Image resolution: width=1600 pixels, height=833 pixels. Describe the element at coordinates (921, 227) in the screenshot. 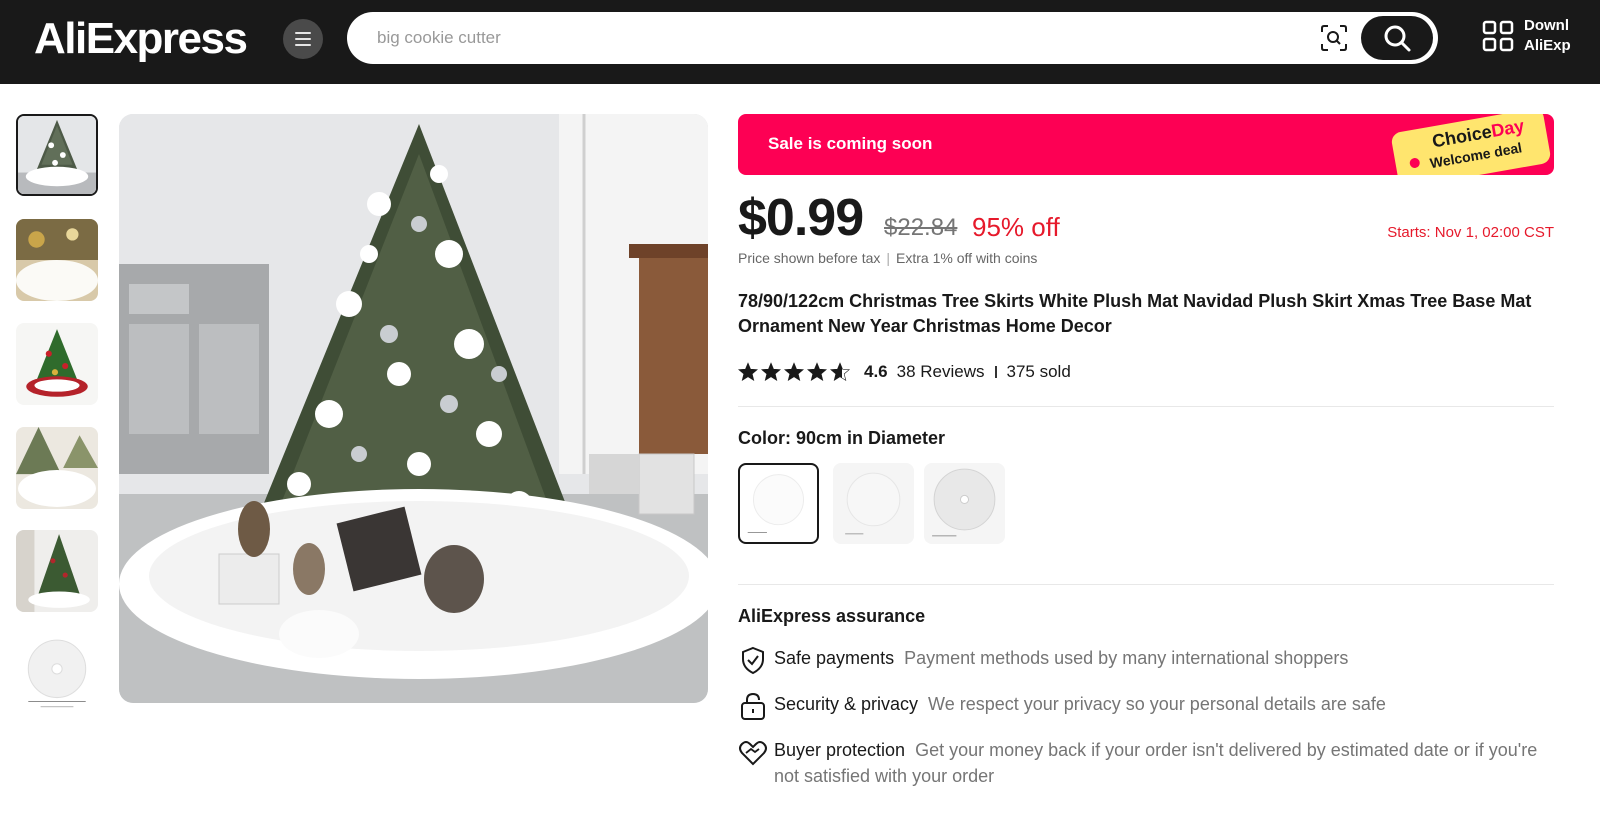

I see `original-price: $22.84` at that location.